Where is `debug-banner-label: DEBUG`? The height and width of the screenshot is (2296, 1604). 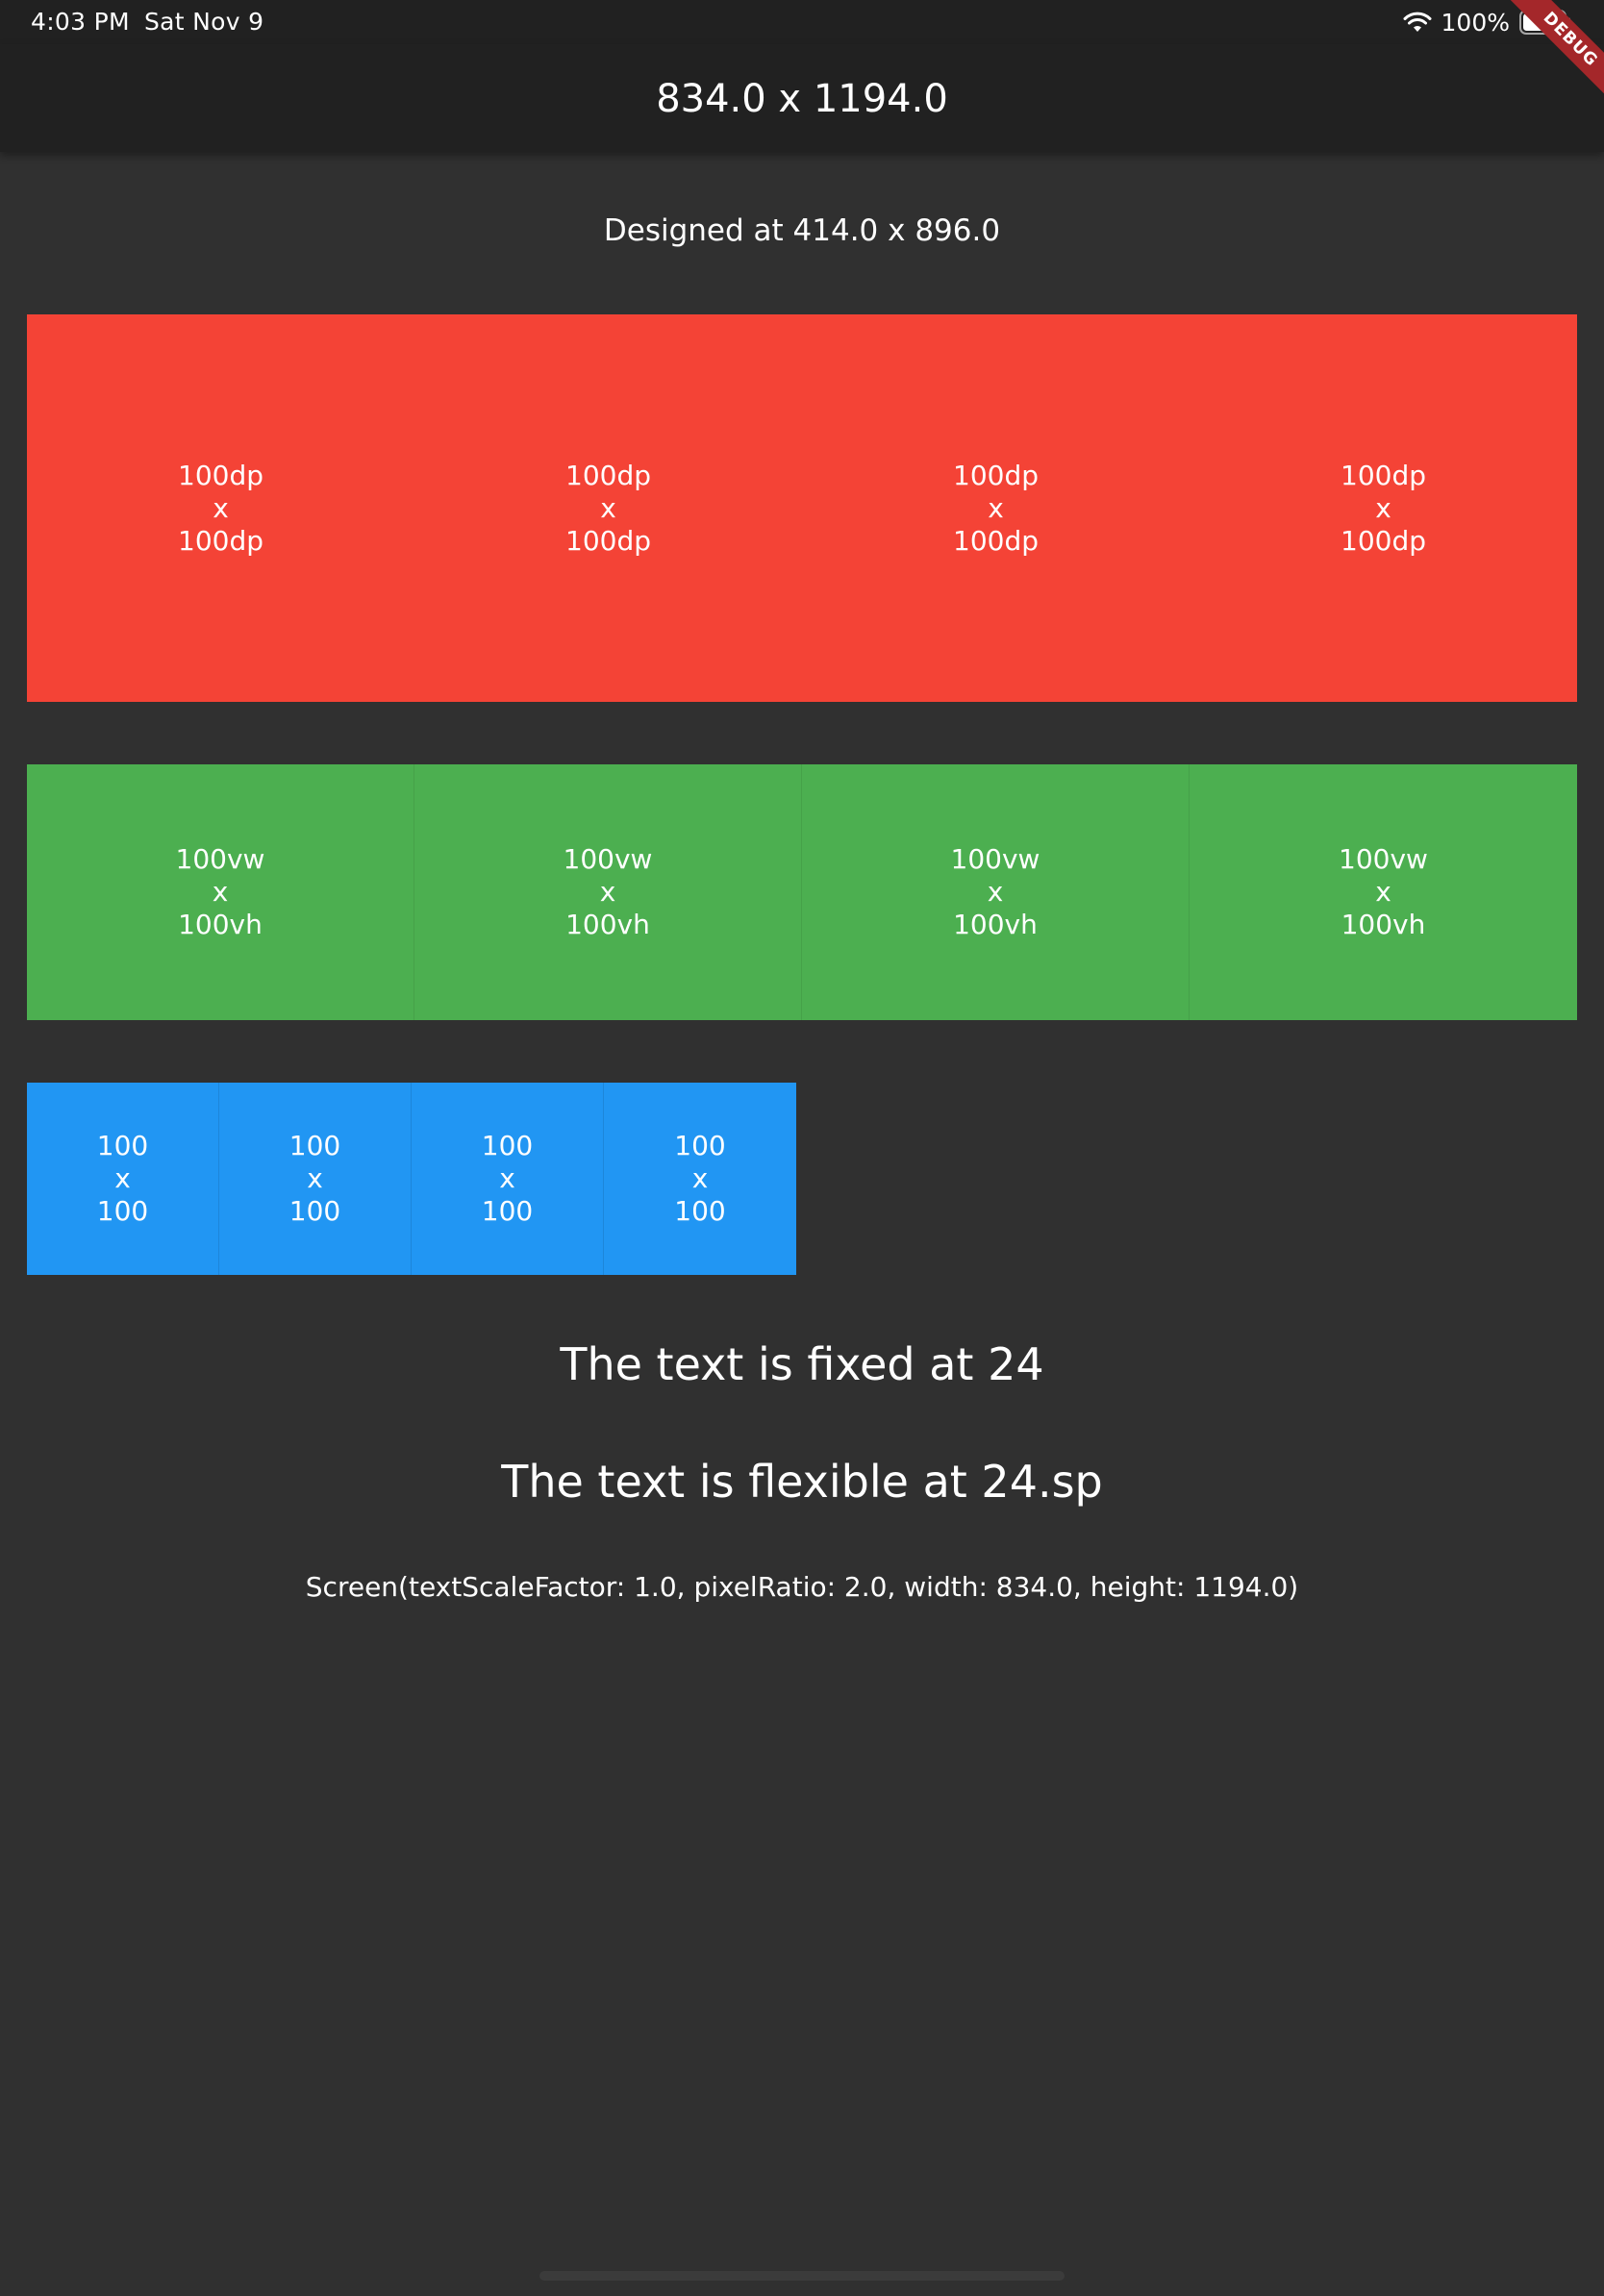
debug-banner-label: DEBUG is located at coordinates (1553, 54).